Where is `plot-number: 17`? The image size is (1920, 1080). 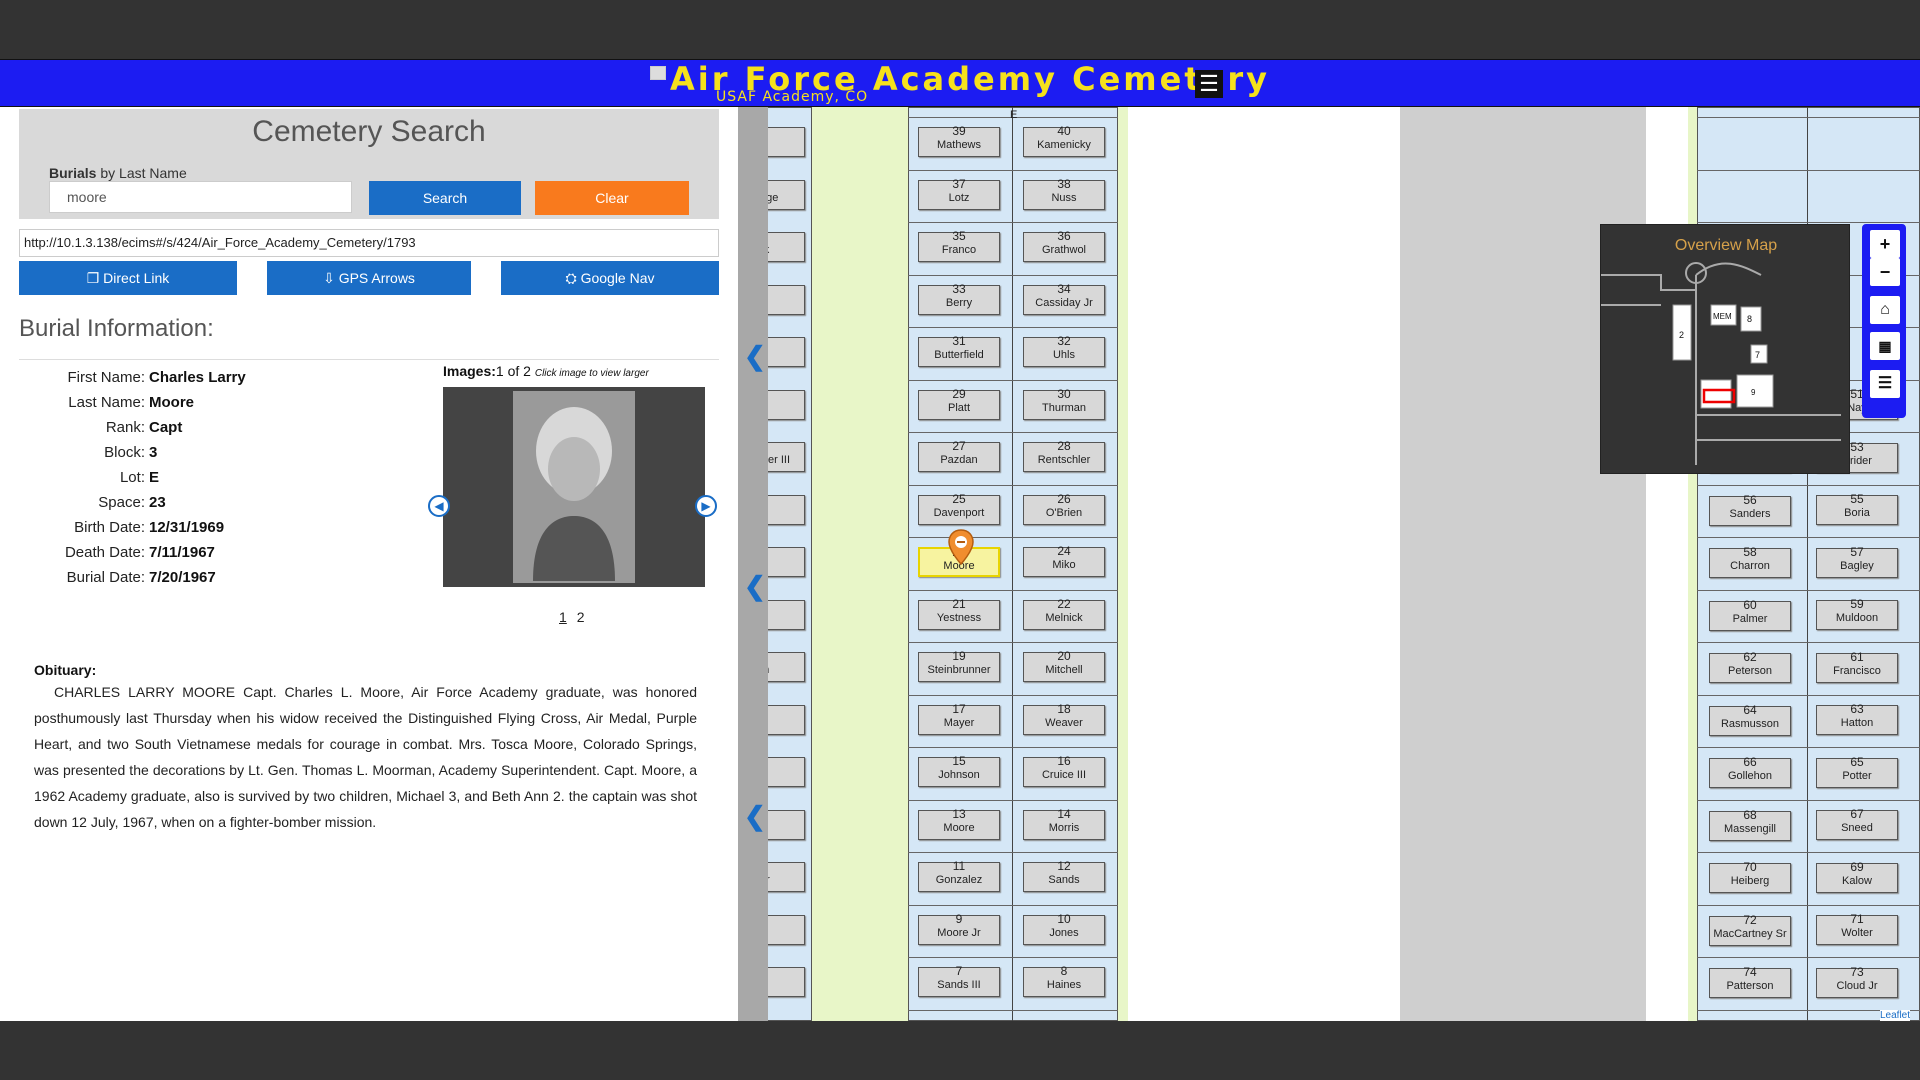 plot-number: 17 is located at coordinates (959, 708).